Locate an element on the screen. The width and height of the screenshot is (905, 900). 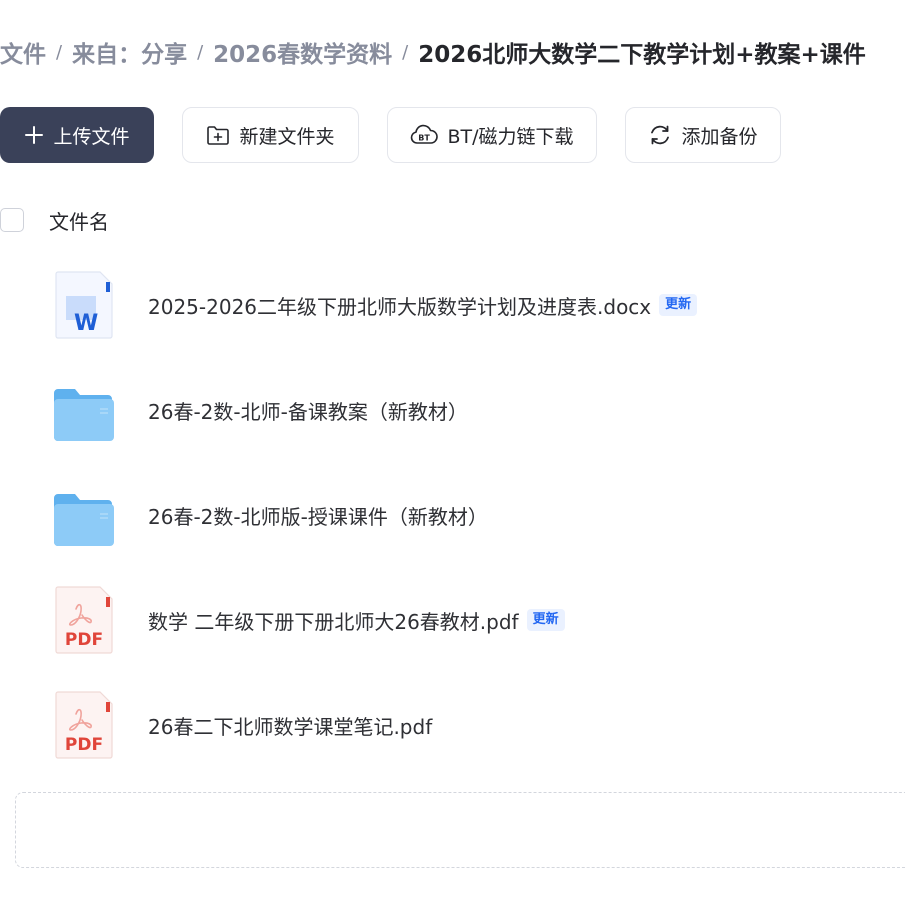
sync-icon is located at coordinates (664, 135).